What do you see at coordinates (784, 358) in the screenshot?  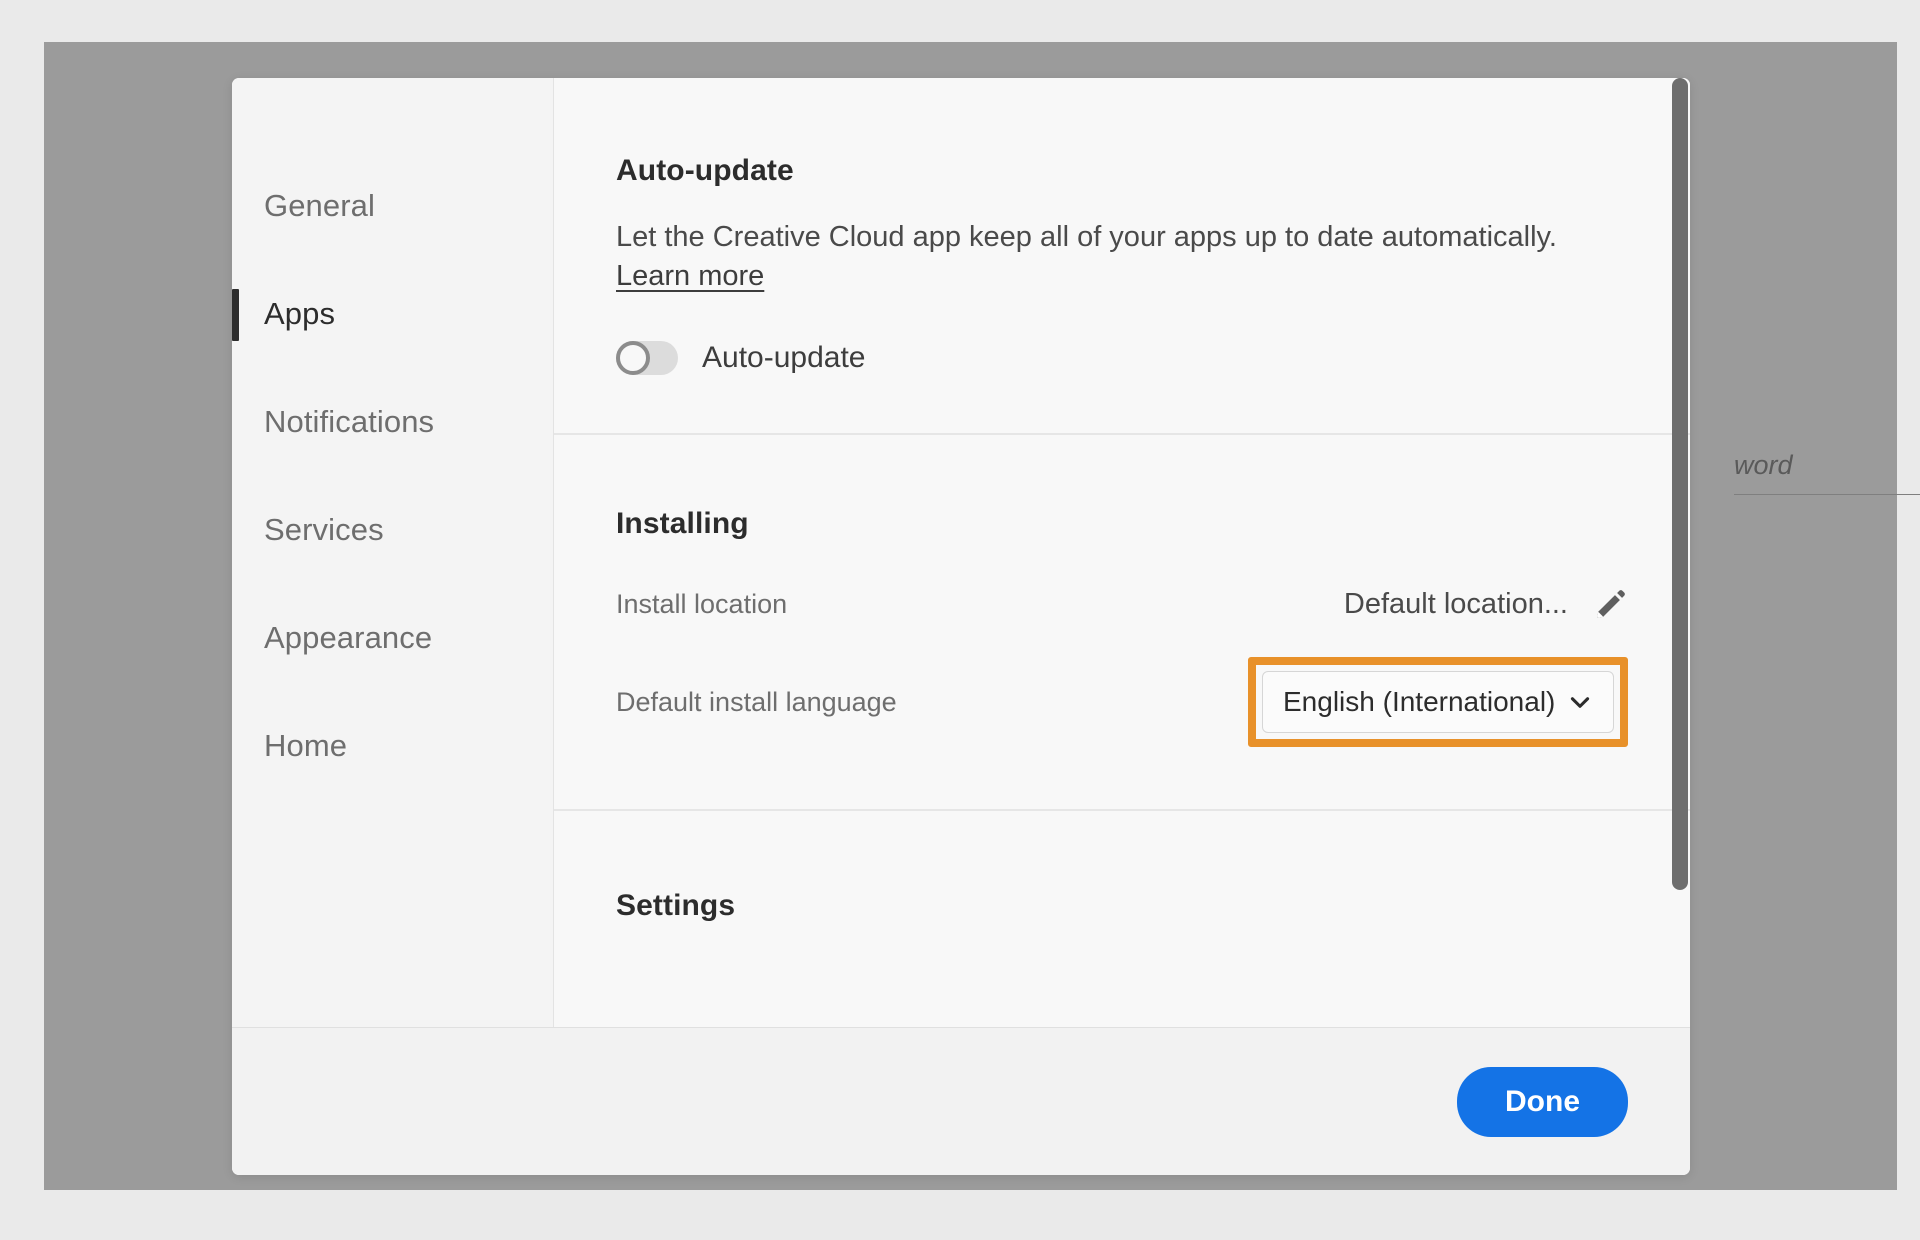 I see `auto-update-toggle-label: Auto-update` at bounding box center [784, 358].